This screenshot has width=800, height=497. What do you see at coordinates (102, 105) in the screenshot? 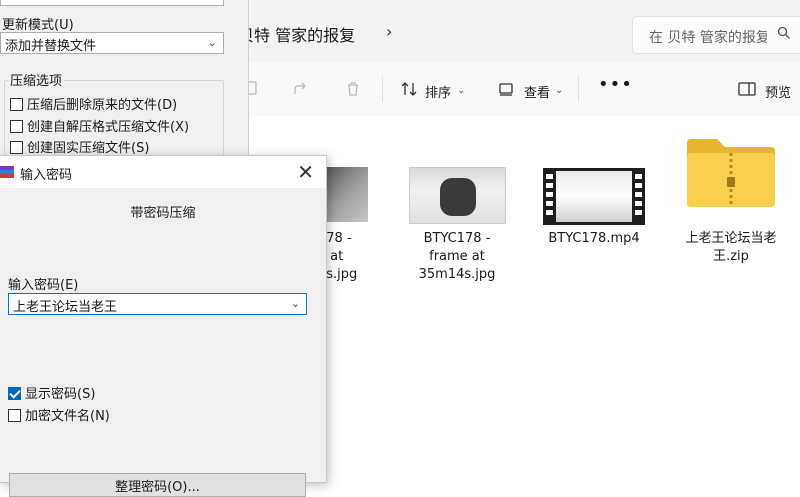
I see `checkbox-label: 压缩后删除原来的文件(D)` at bounding box center [102, 105].